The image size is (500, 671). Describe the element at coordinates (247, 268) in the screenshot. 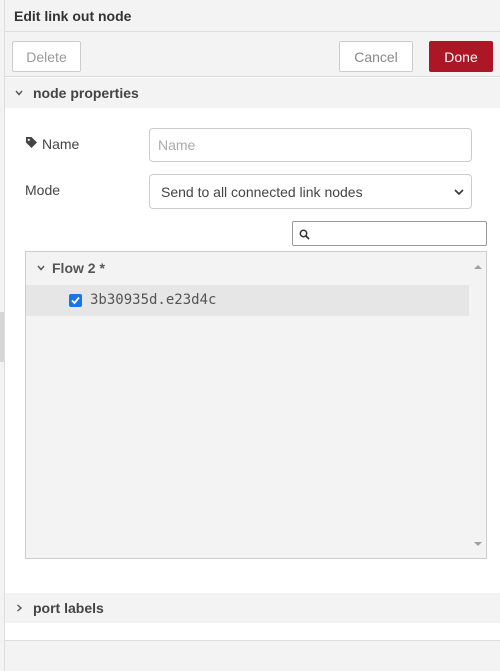

I see `tree-group-flow: Flow 2 *` at that location.